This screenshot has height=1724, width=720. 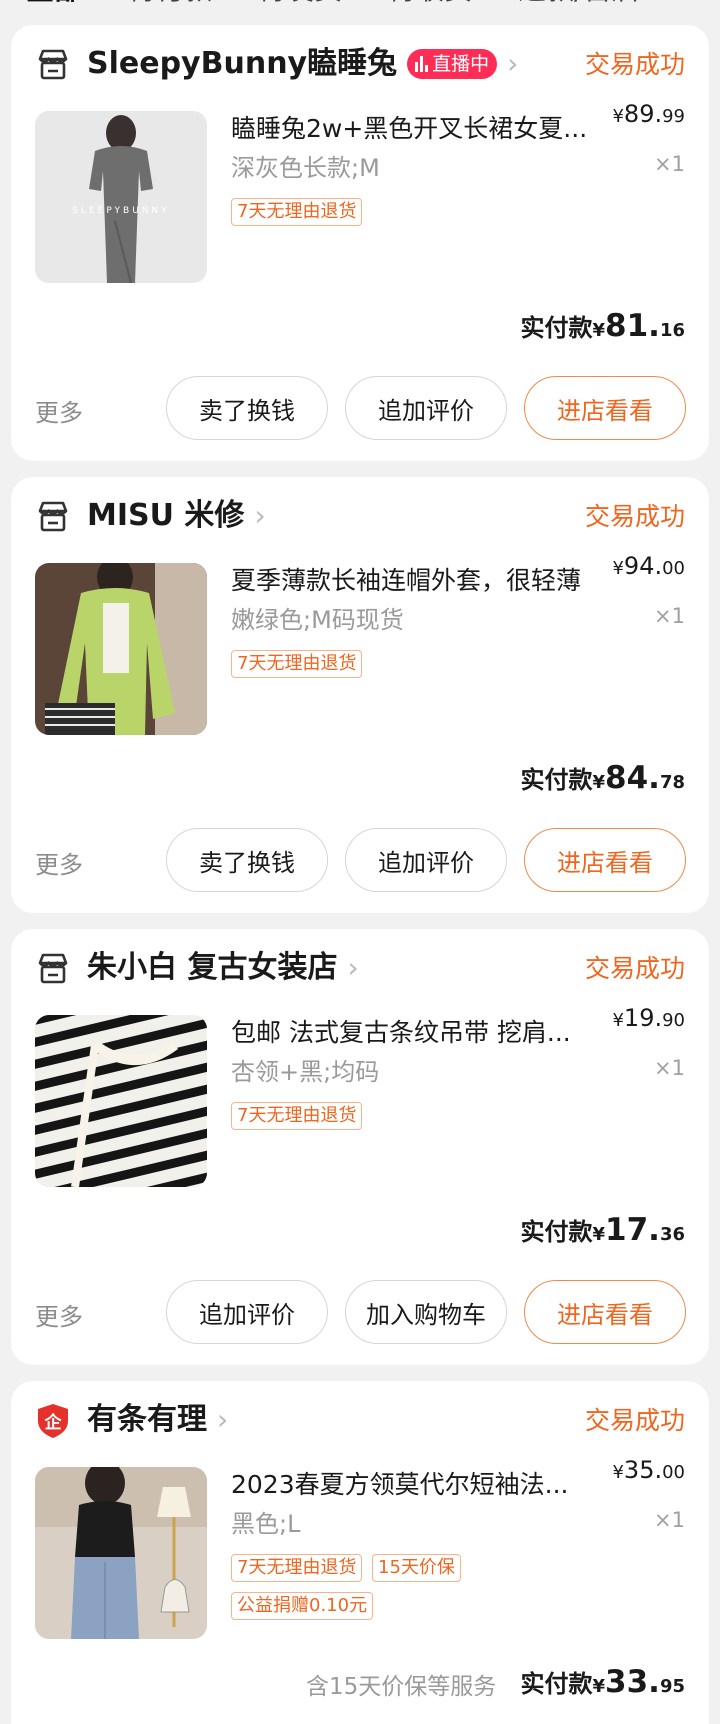 What do you see at coordinates (648, 1470) in the screenshot?
I see `unit-price: ¥35.00` at bounding box center [648, 1470].